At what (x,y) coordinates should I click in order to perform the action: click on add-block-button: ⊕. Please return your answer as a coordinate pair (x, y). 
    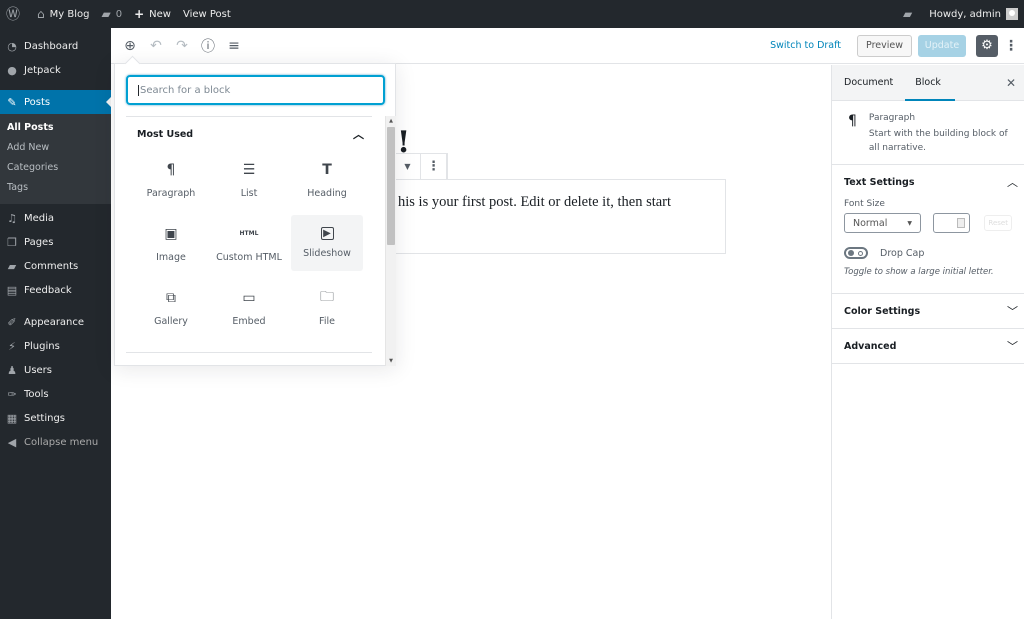
    Looking at the image, I should click on (130, 46).